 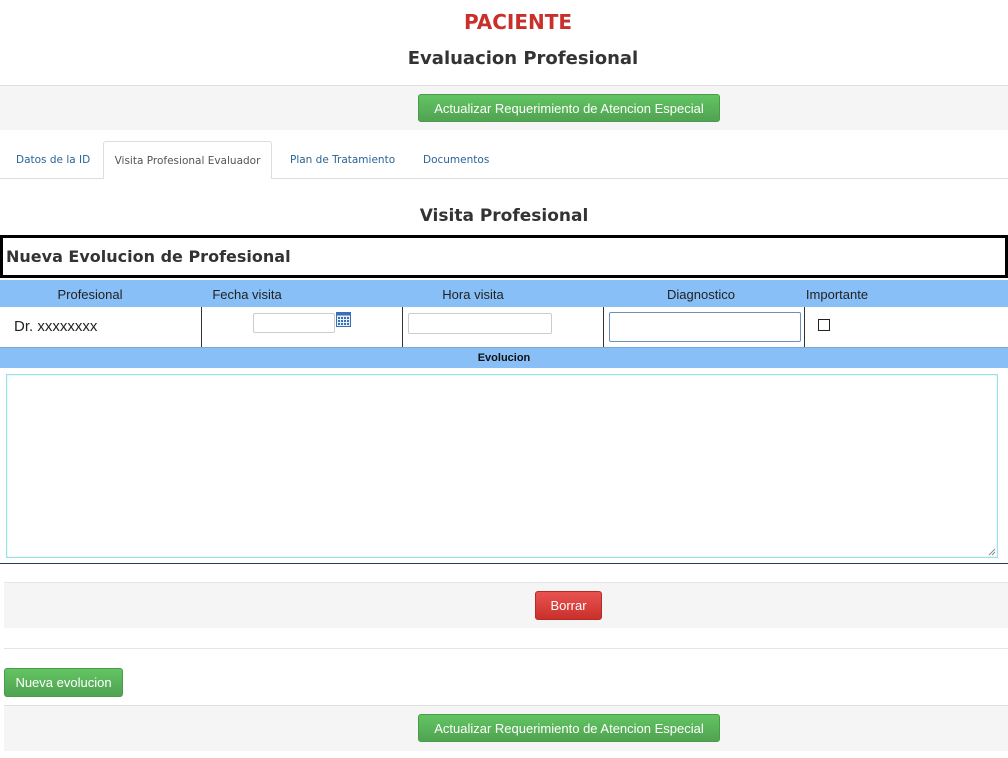 I want to click on calendar-icon, so click(x=343, y=319).